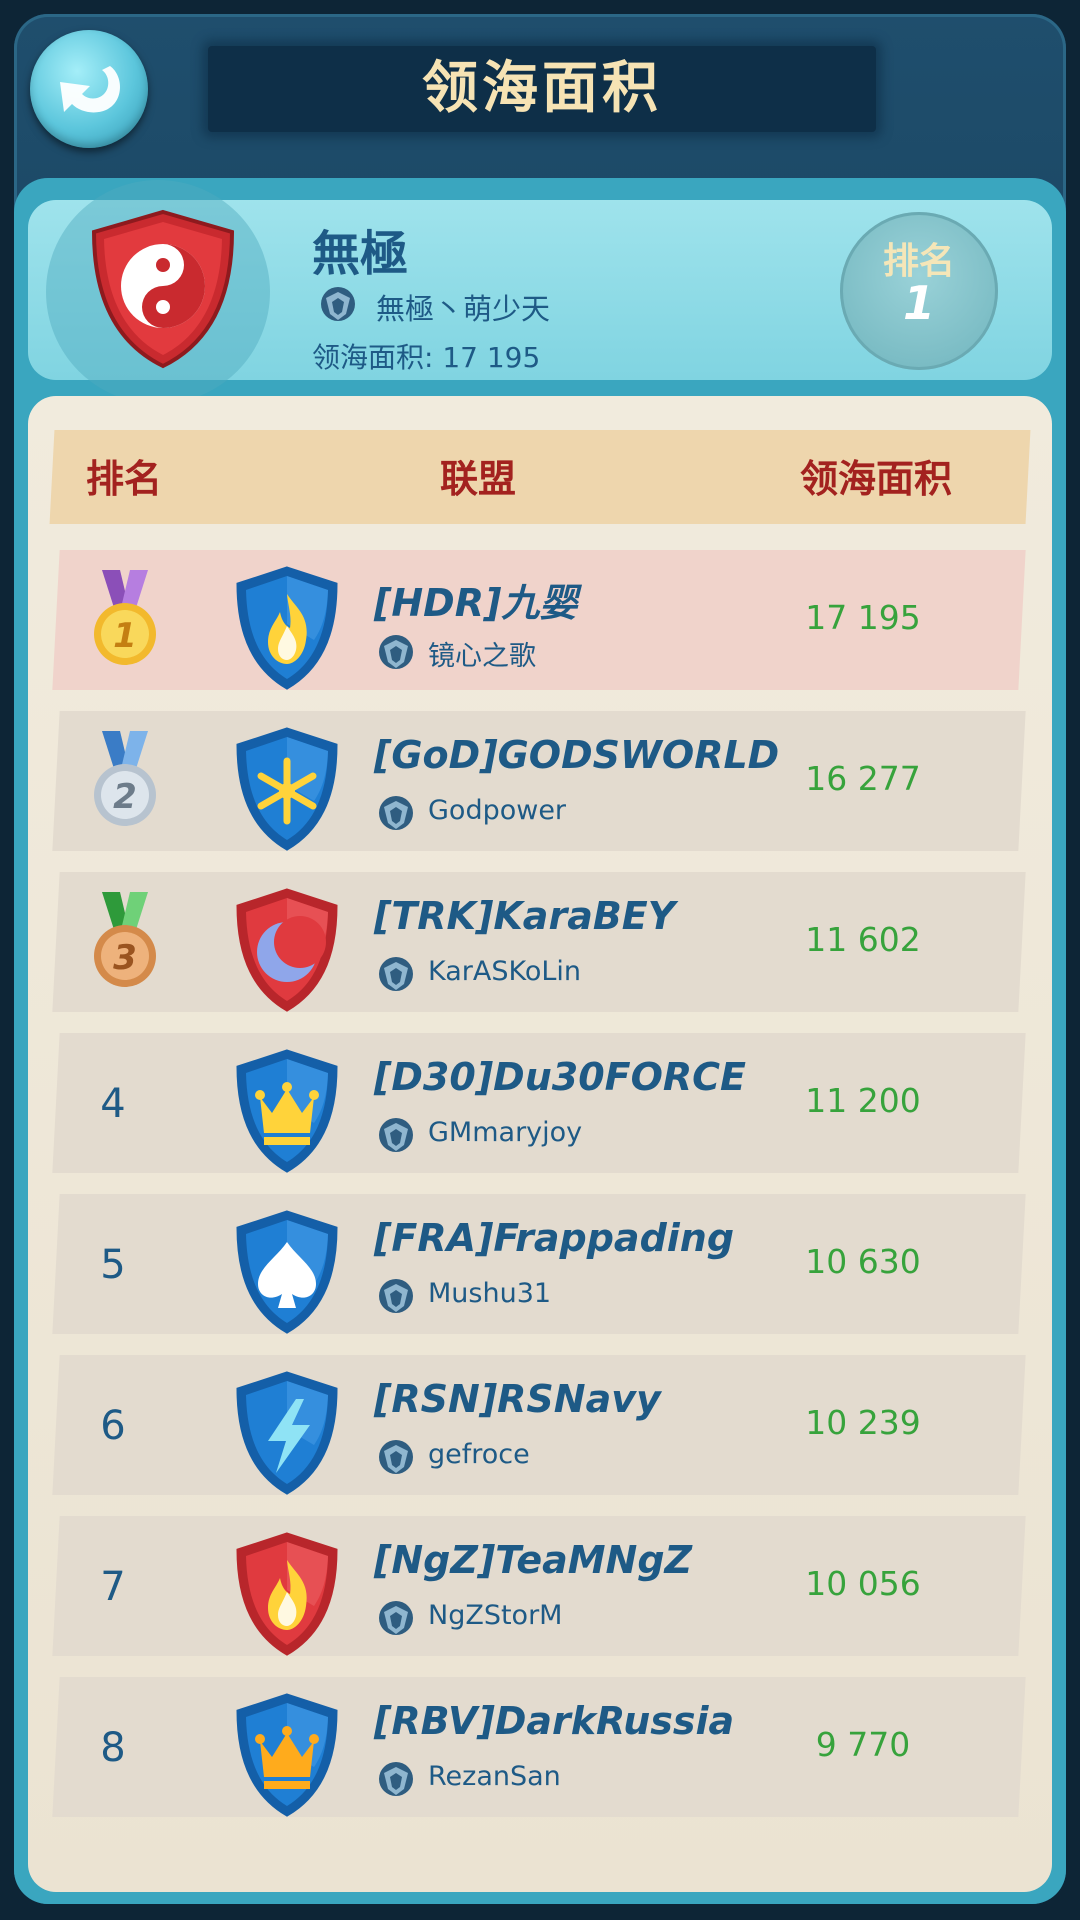 Image resolution: width=1080 pixels, height=1920 pixels. What do you see at coordinates (560, 1077) in the screenshot?
I see `alliance-name: [D30]Du30FORCE` at bounding box center [560, 1077].